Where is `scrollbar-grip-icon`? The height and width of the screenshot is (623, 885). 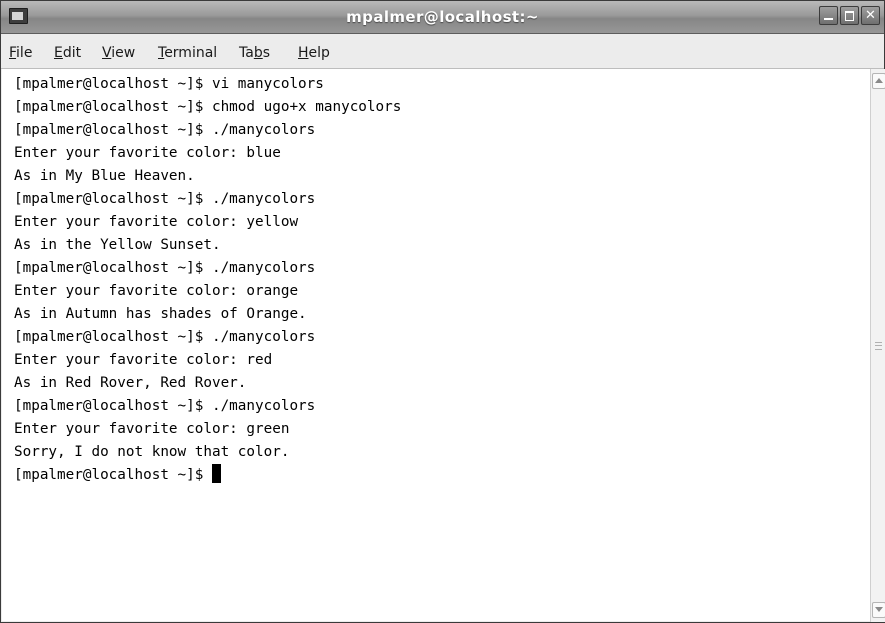 scrollbar-grip-icon is located at coordinates (878, 346).